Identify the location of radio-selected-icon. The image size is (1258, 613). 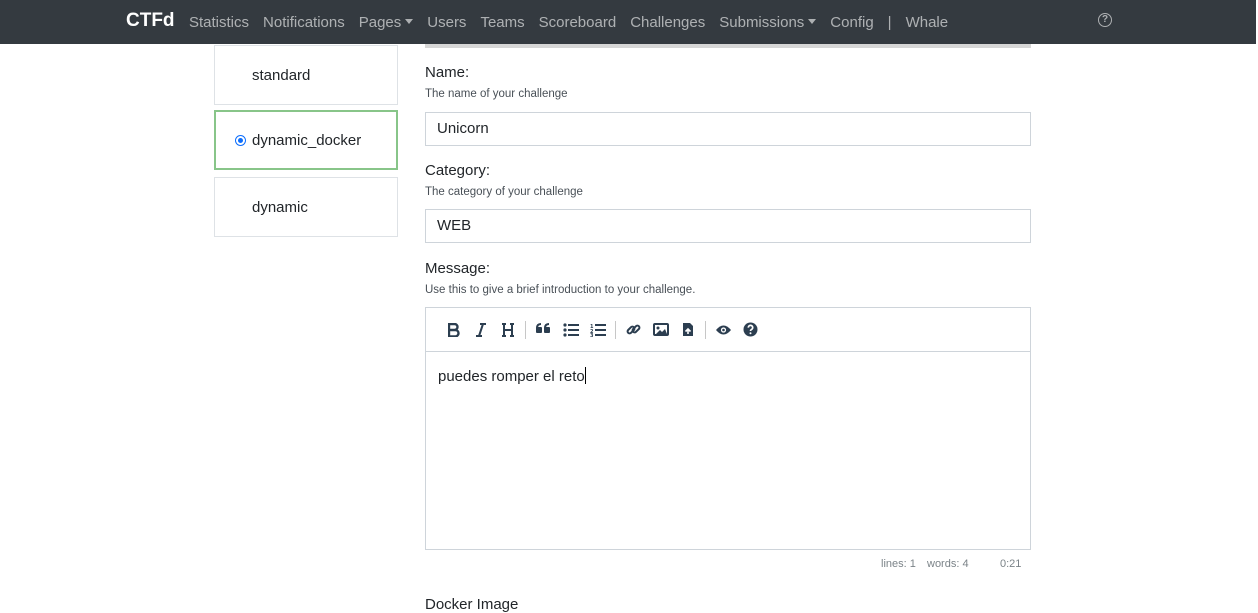
(240, 140).